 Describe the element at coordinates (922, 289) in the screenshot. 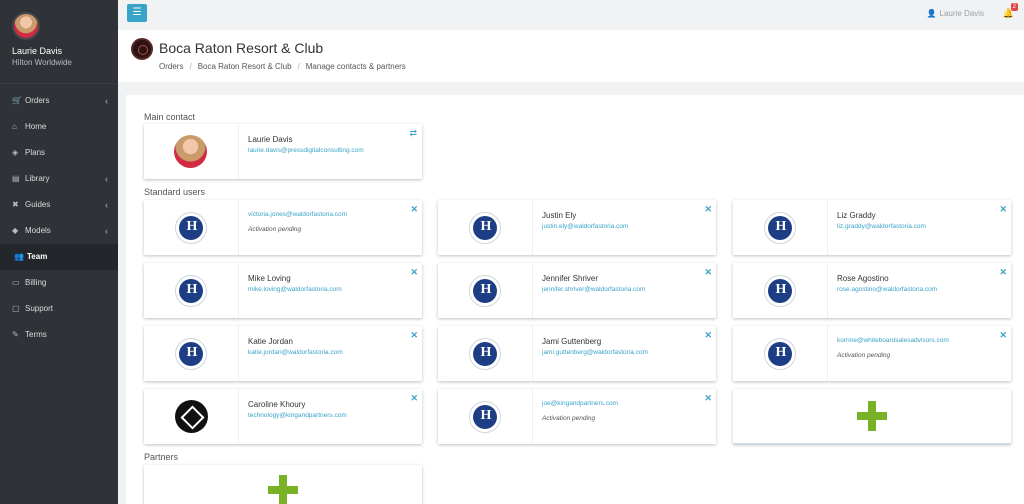

I see `user-email: rose.agostino@waldorfastoria.com` at that location.